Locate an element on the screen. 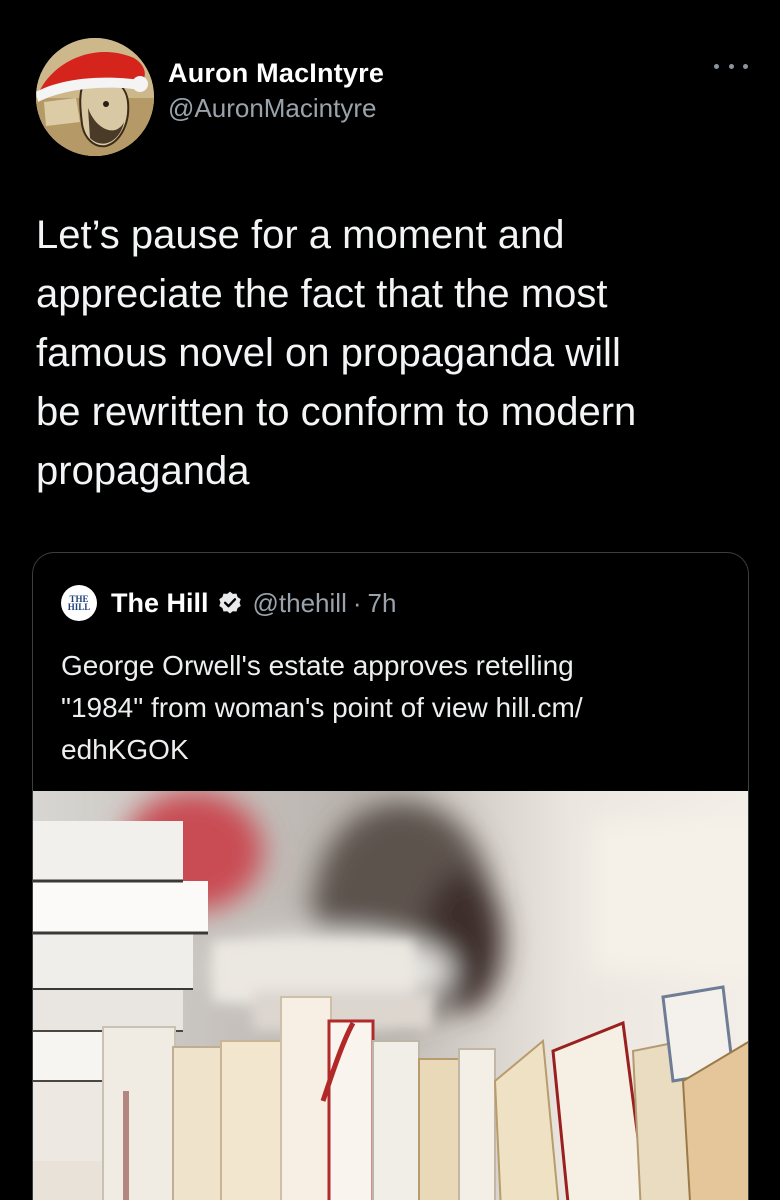 This screenshot has height=1200, width=780. author-names: Auron MacIntyre @AuronMacintyre is located at coordinates (276, 91).